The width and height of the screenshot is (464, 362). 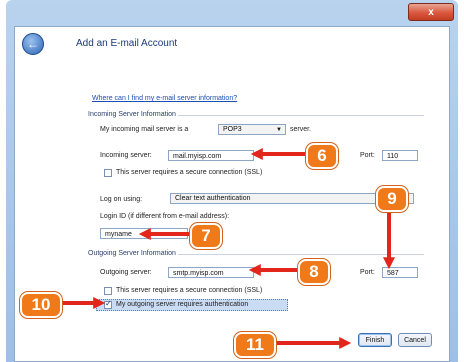 What do you see at coordinates (255, 345) in the screenshot?
I see `callout-11: 11` at bounding box center [255, 345].